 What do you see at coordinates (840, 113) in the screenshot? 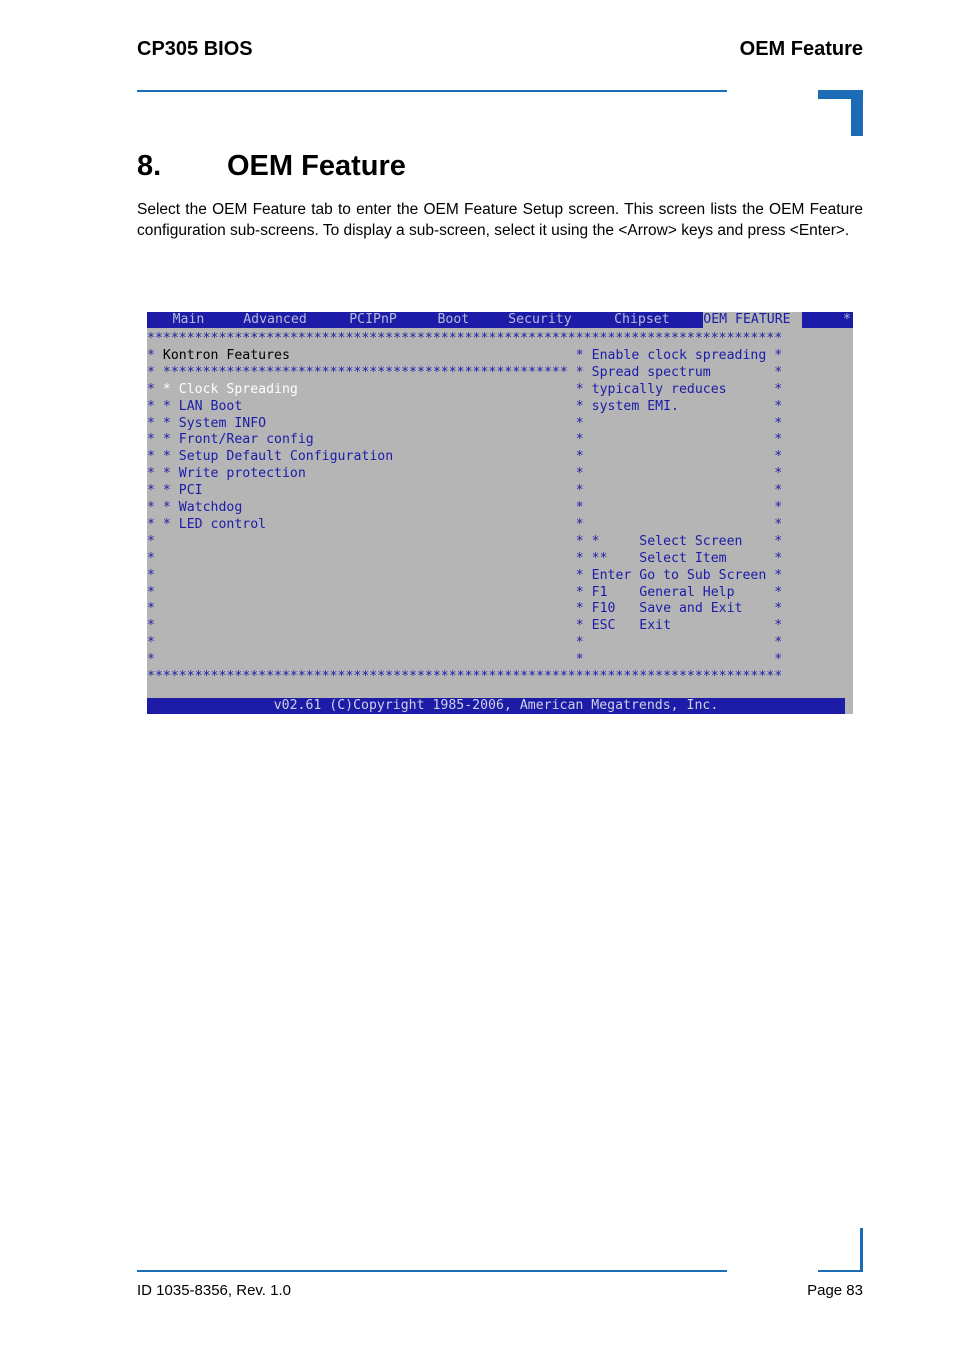
I see `corner-decoration-top` at bounding box center [840, 113].